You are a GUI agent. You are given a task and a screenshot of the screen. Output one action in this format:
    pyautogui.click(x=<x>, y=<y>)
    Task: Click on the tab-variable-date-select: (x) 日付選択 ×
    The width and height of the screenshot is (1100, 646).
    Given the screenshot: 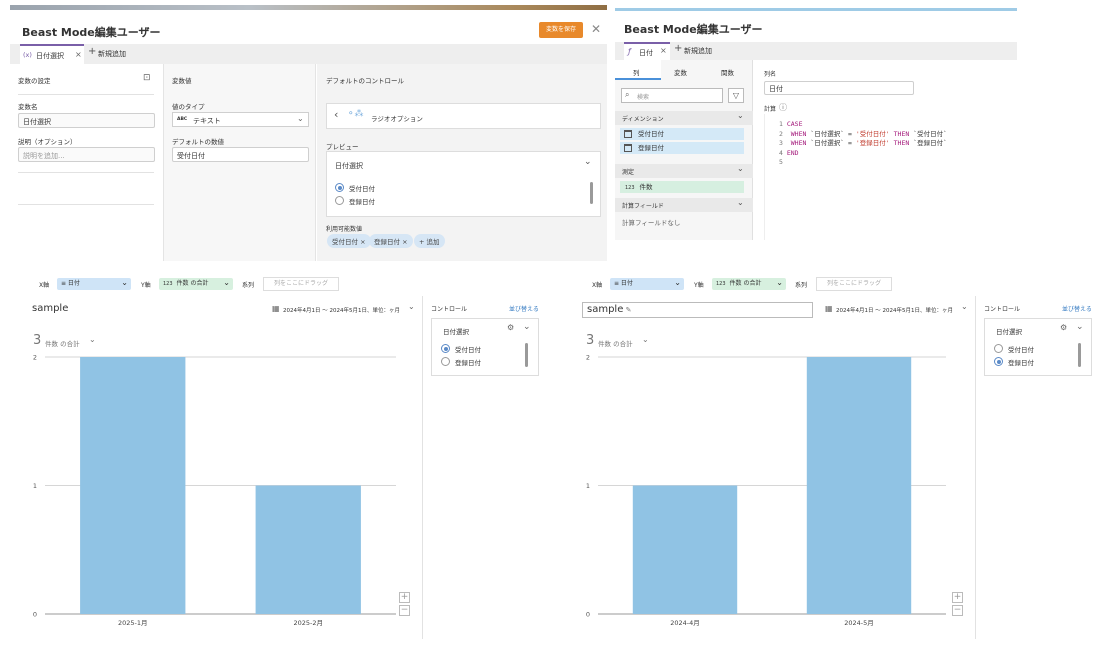 What is the action you would take?
    pyautogui.click(x=52, y=54)
    